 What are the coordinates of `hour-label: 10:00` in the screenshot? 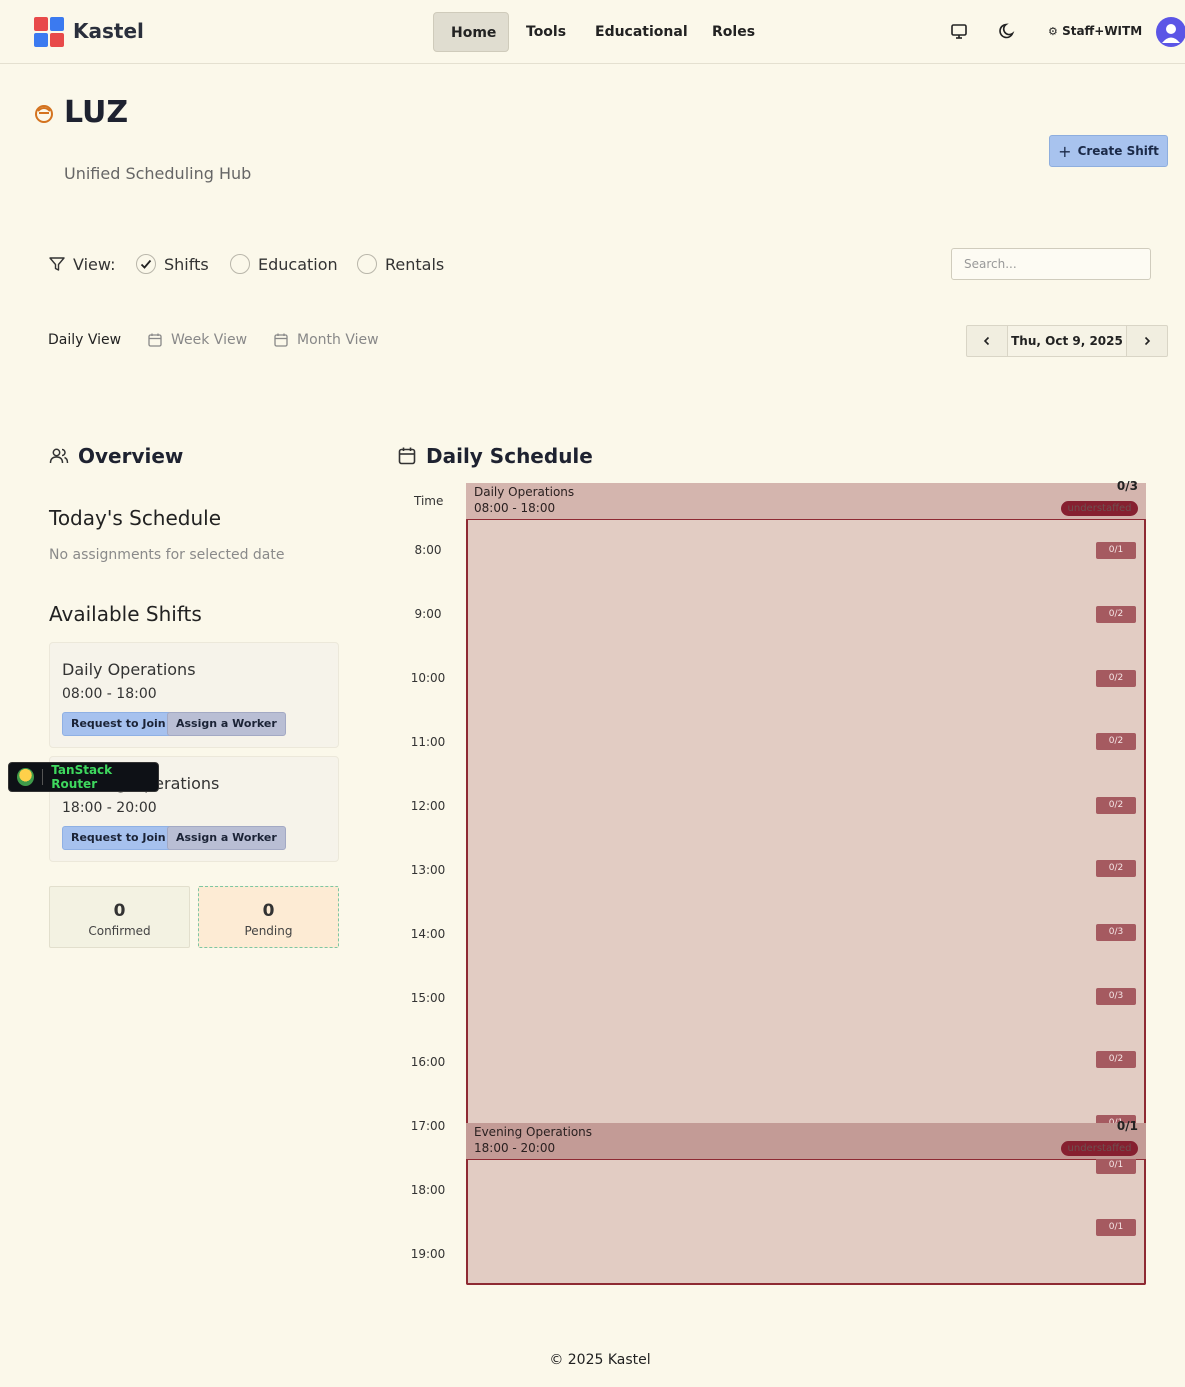 It's located at (428, 678).